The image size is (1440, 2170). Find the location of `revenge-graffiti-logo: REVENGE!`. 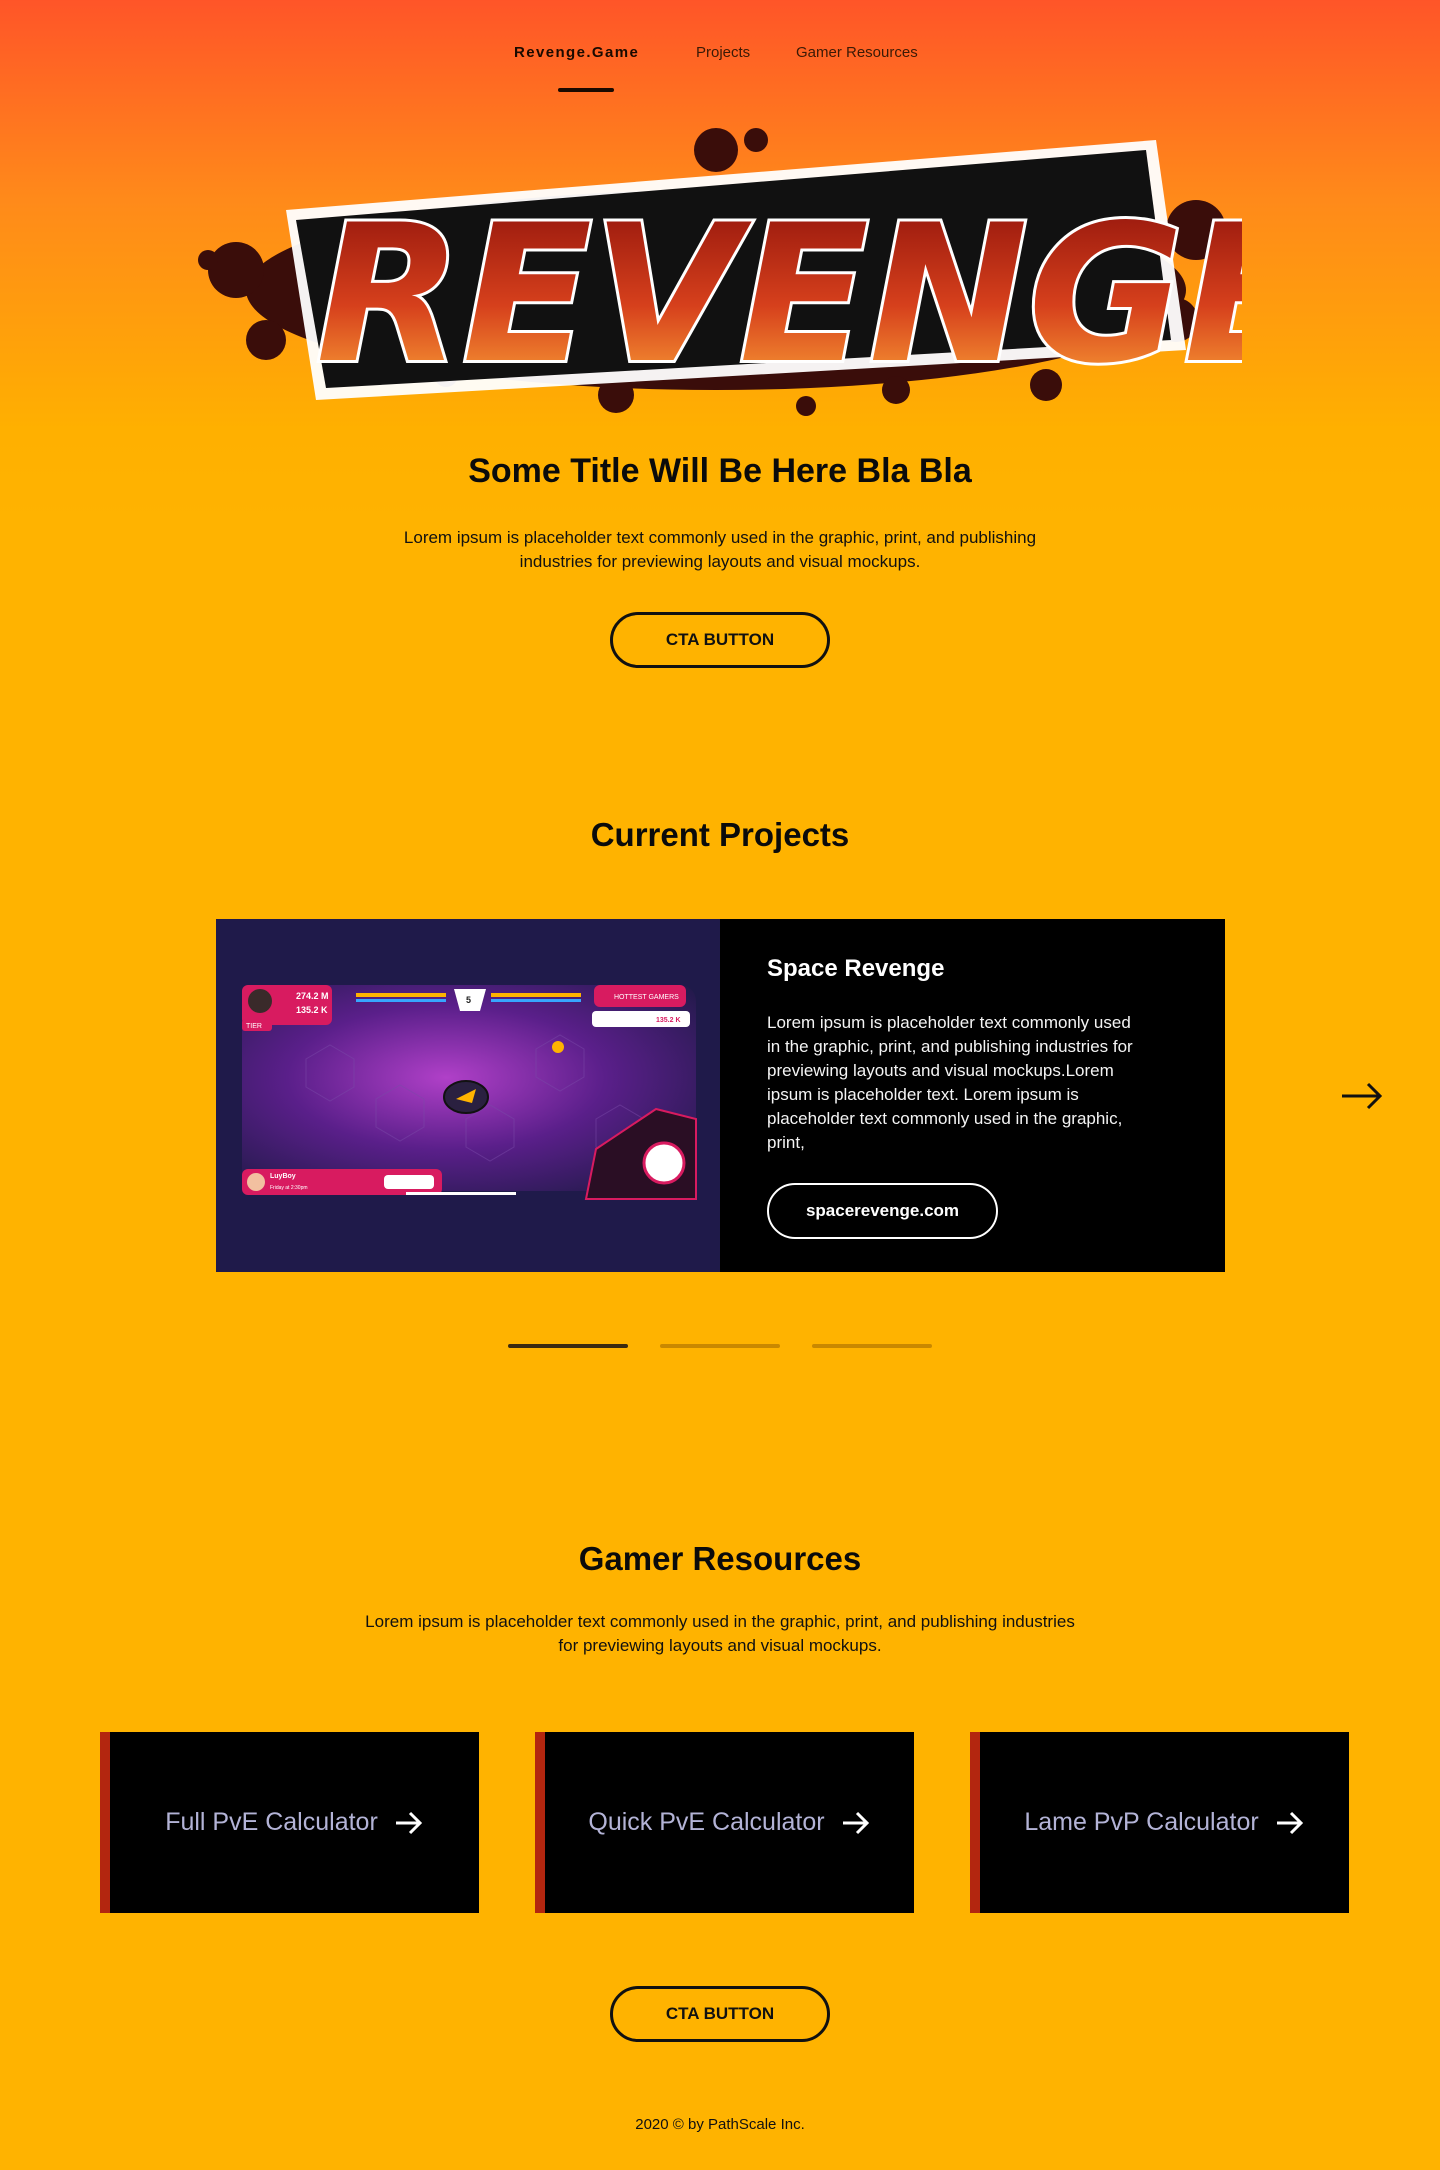

revenge-graffiti-logo: REVENGE! is located at coordinates (800, 272).